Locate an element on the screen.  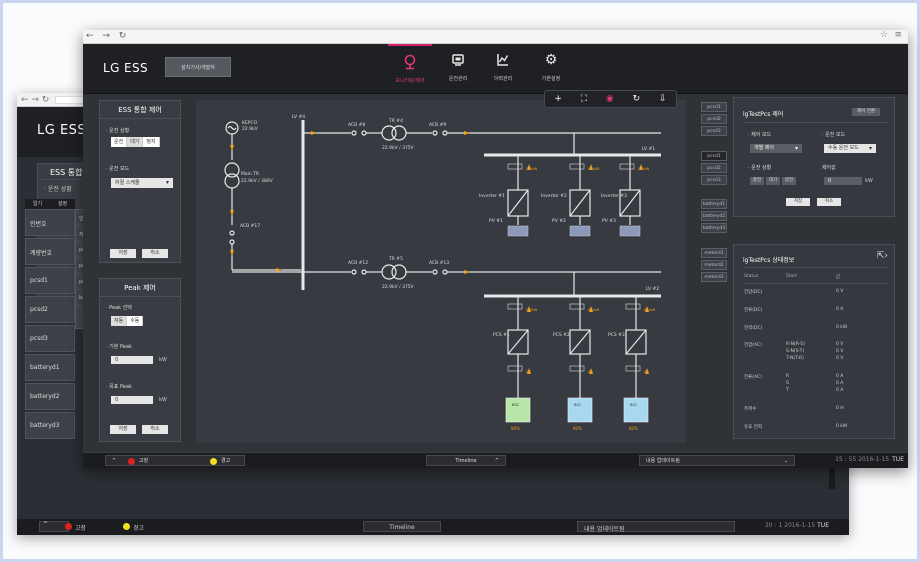
control-switch-button: 제어 전환 is located at coordinates (866, 112).